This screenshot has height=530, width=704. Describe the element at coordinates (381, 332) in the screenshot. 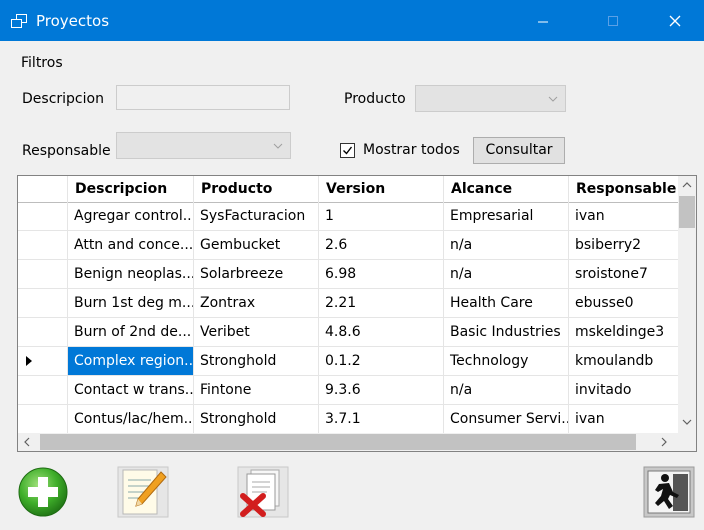

I see `cell-version: 4.8.6` at that location.